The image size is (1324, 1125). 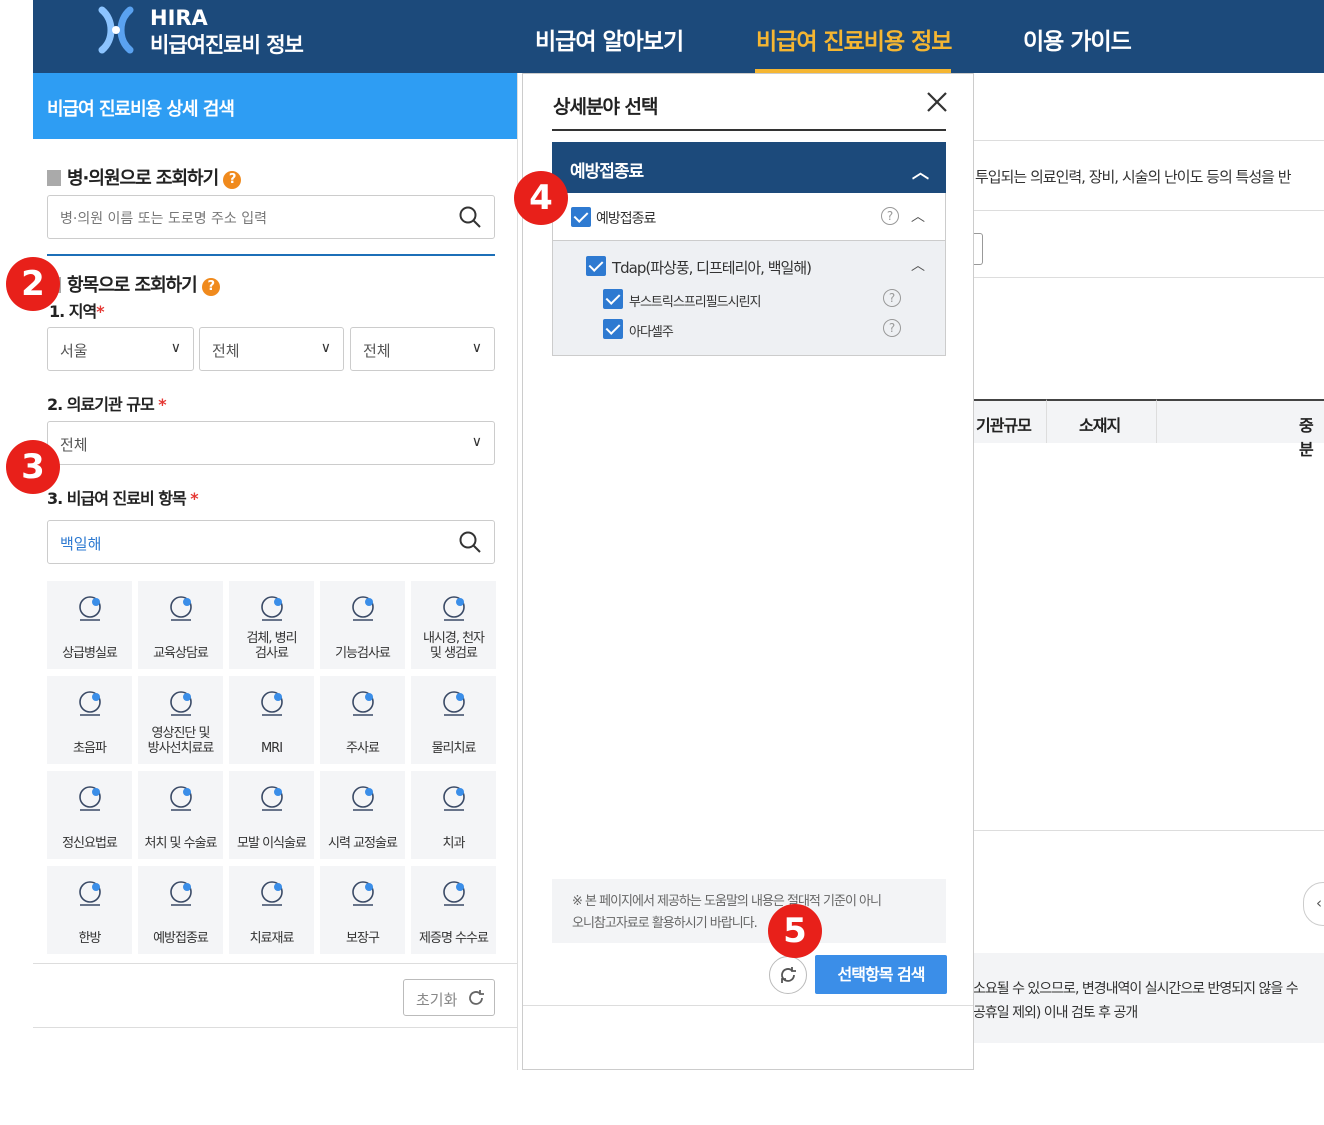 What do you see at coordinates (89, 720) in the screenshot?
I see `category-tile: 초음파` at bounding box center [89, 720].